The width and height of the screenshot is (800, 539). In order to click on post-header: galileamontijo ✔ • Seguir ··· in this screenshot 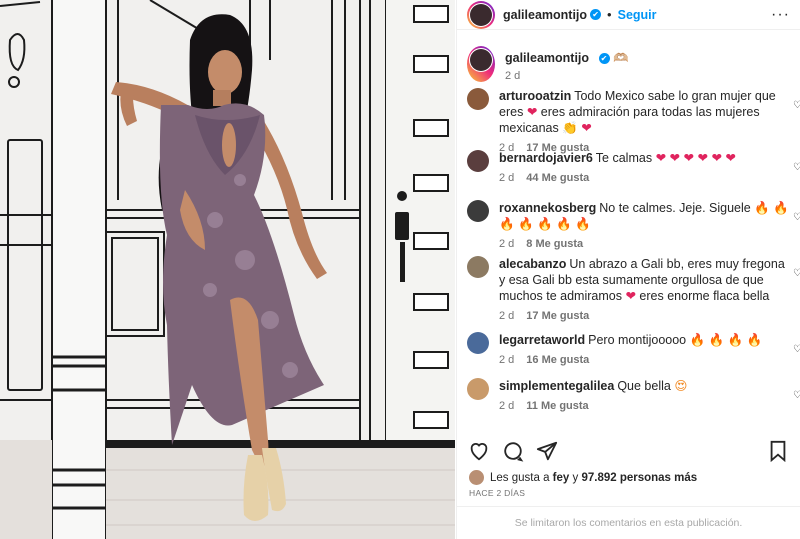, I will do `click(628, 15)`.